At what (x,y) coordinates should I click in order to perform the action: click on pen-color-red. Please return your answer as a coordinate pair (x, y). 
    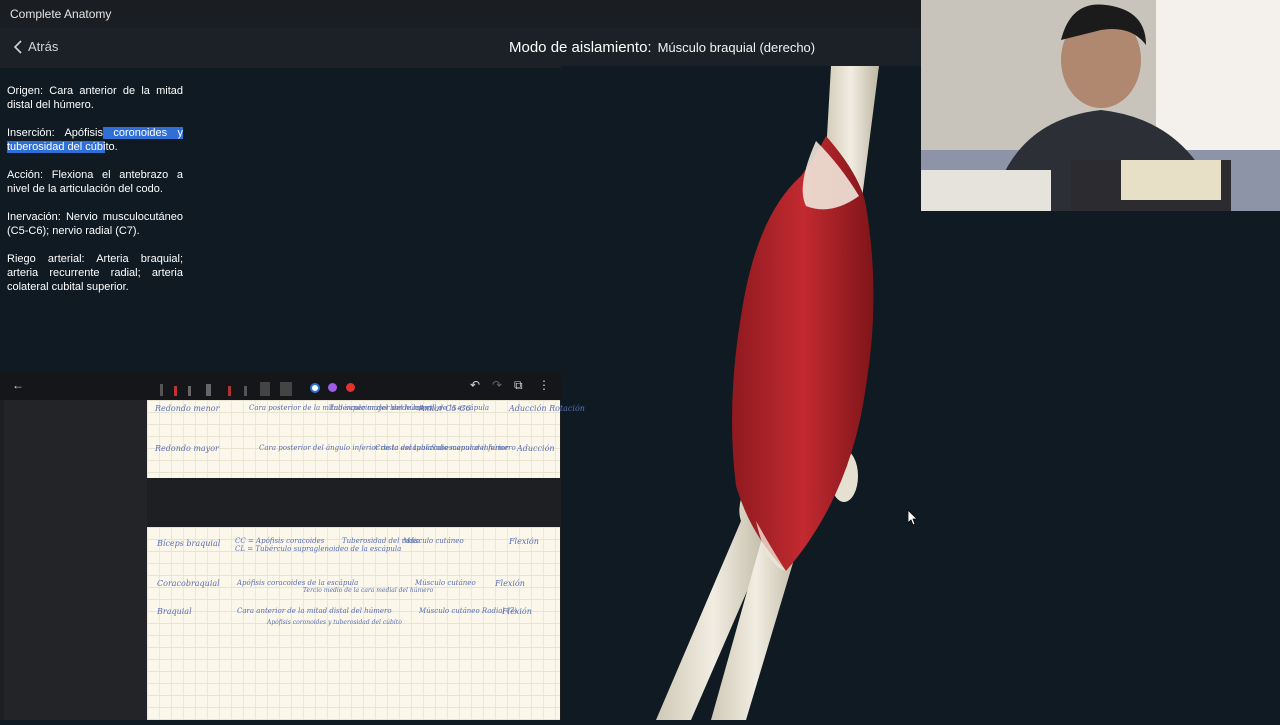
    Looking at the image, I should click on (350, 387).